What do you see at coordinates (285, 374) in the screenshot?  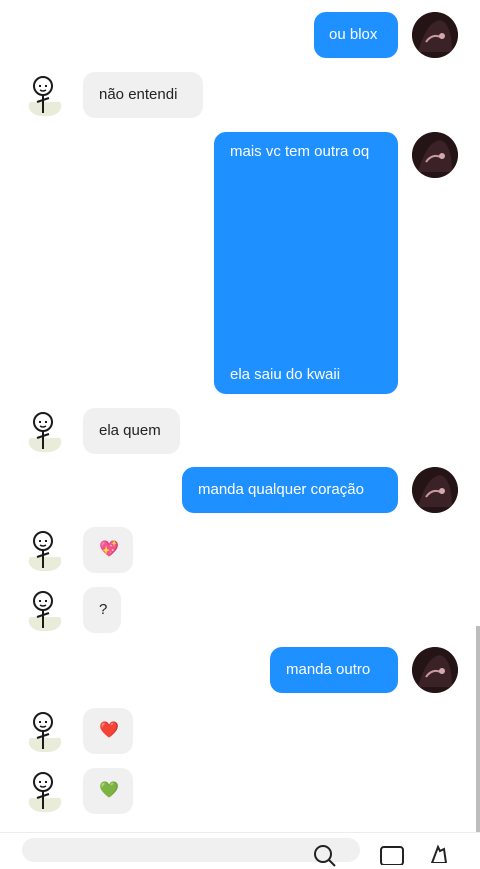 I see `message-text-line-2: ela saiu do kwaii` at bounding box center [285, 374].